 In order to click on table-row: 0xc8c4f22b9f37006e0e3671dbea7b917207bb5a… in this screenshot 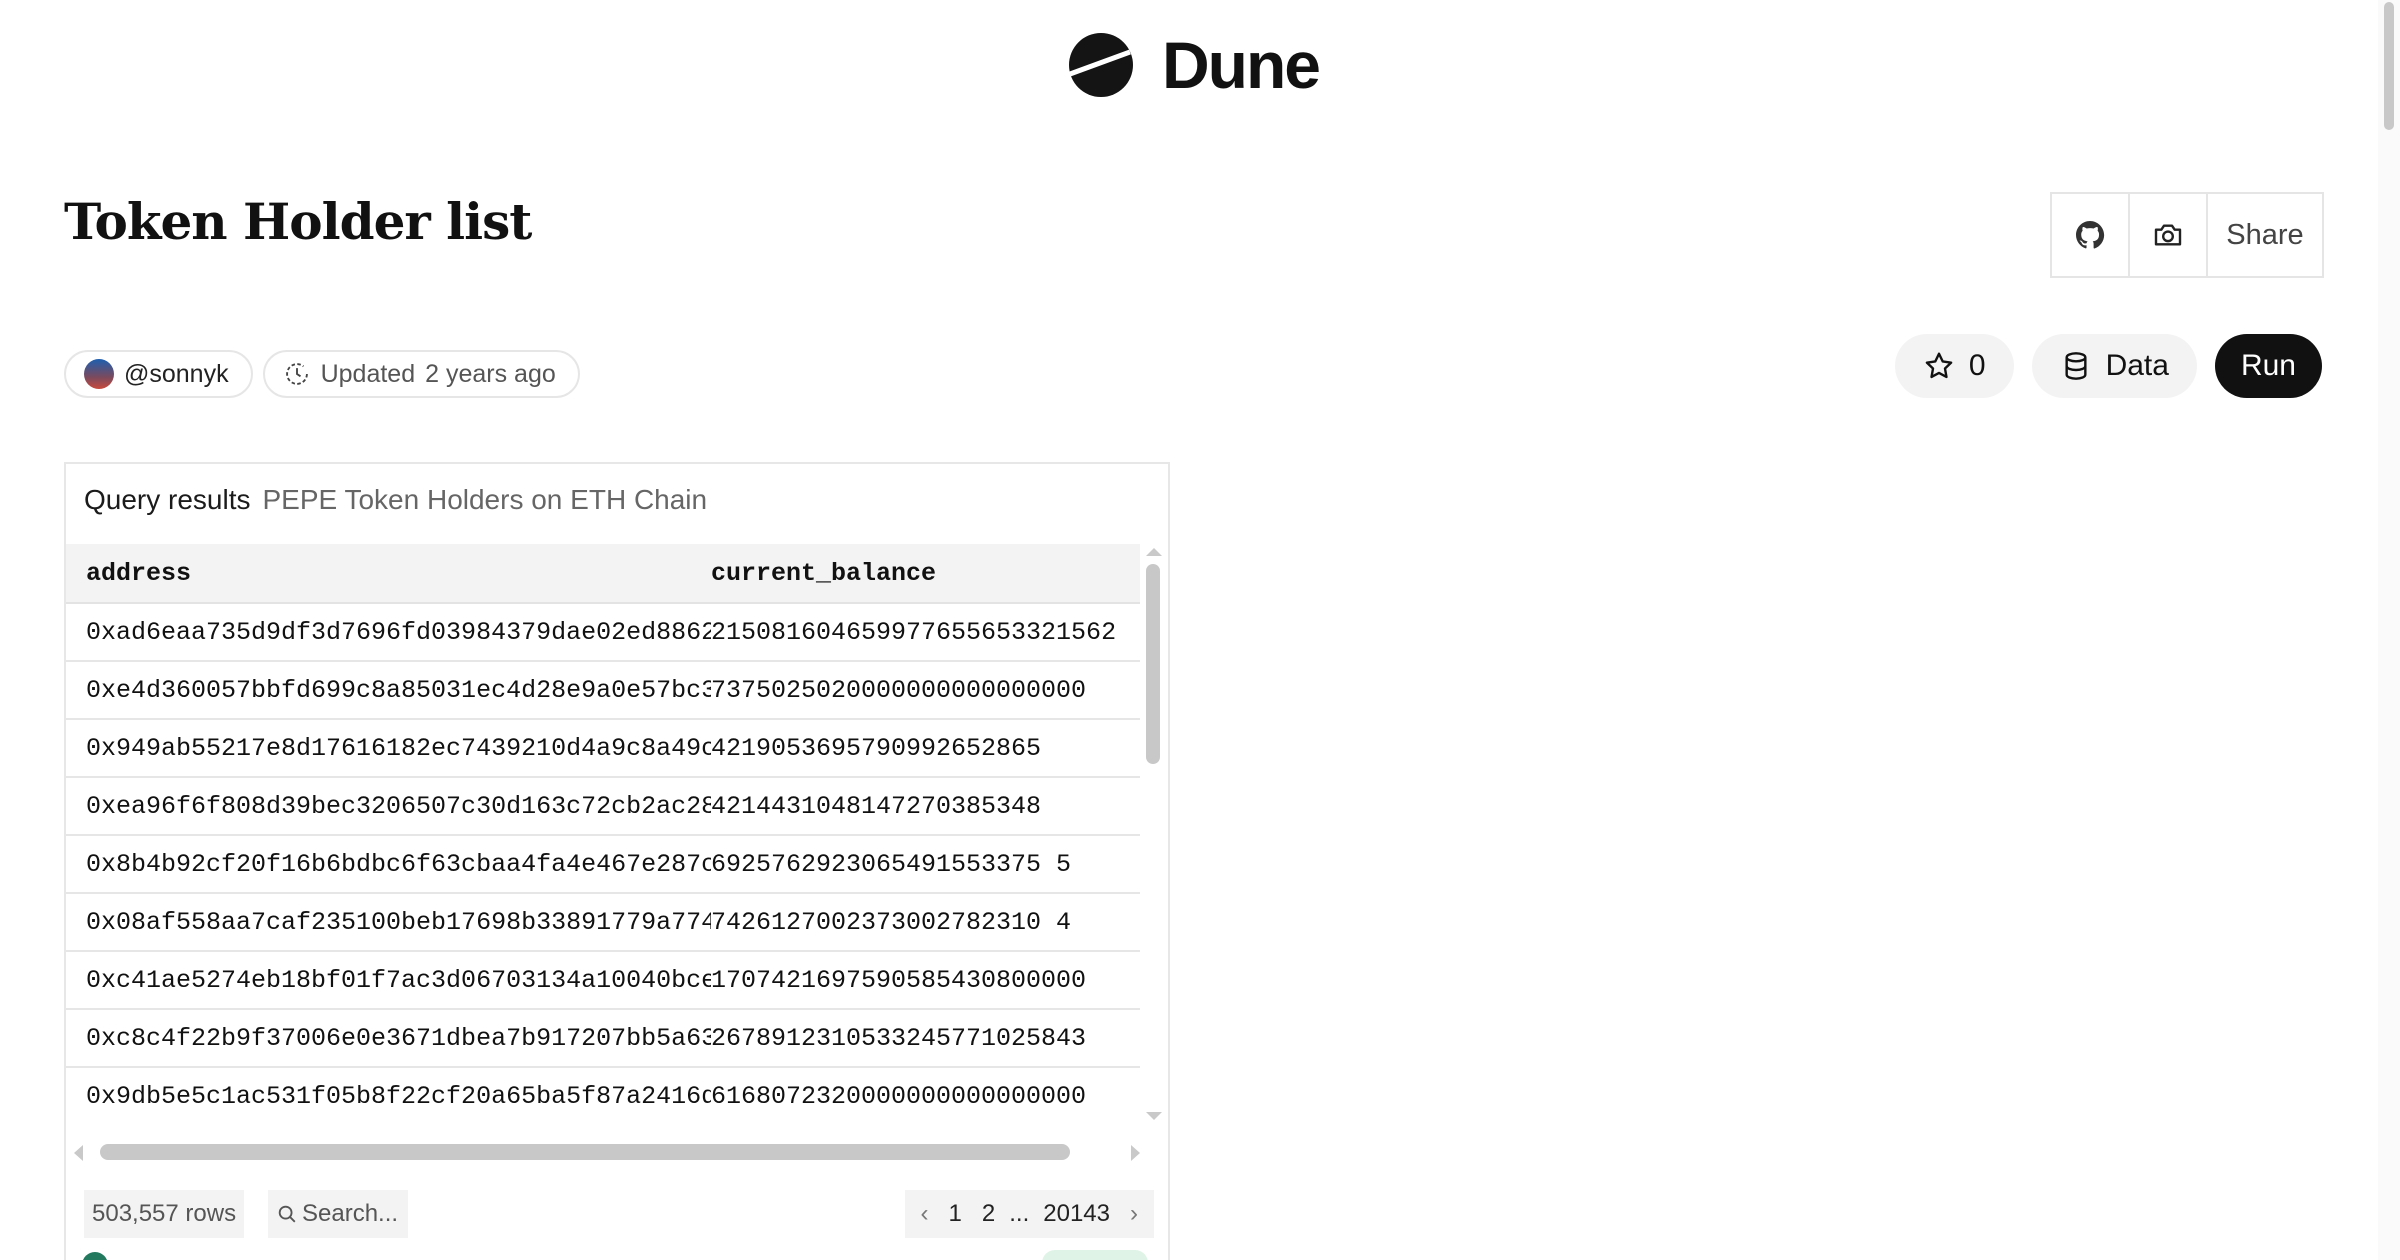, I will do `click(603, 1039)`.